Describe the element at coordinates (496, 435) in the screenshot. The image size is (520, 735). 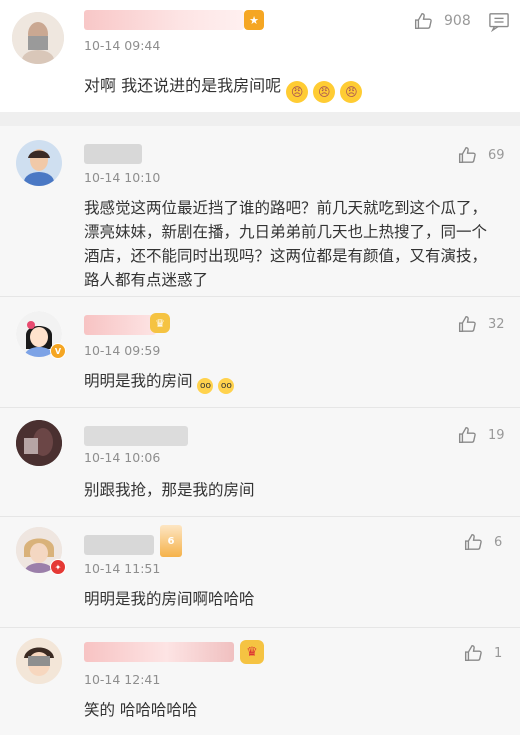
I see `like-count: 19` at that location.